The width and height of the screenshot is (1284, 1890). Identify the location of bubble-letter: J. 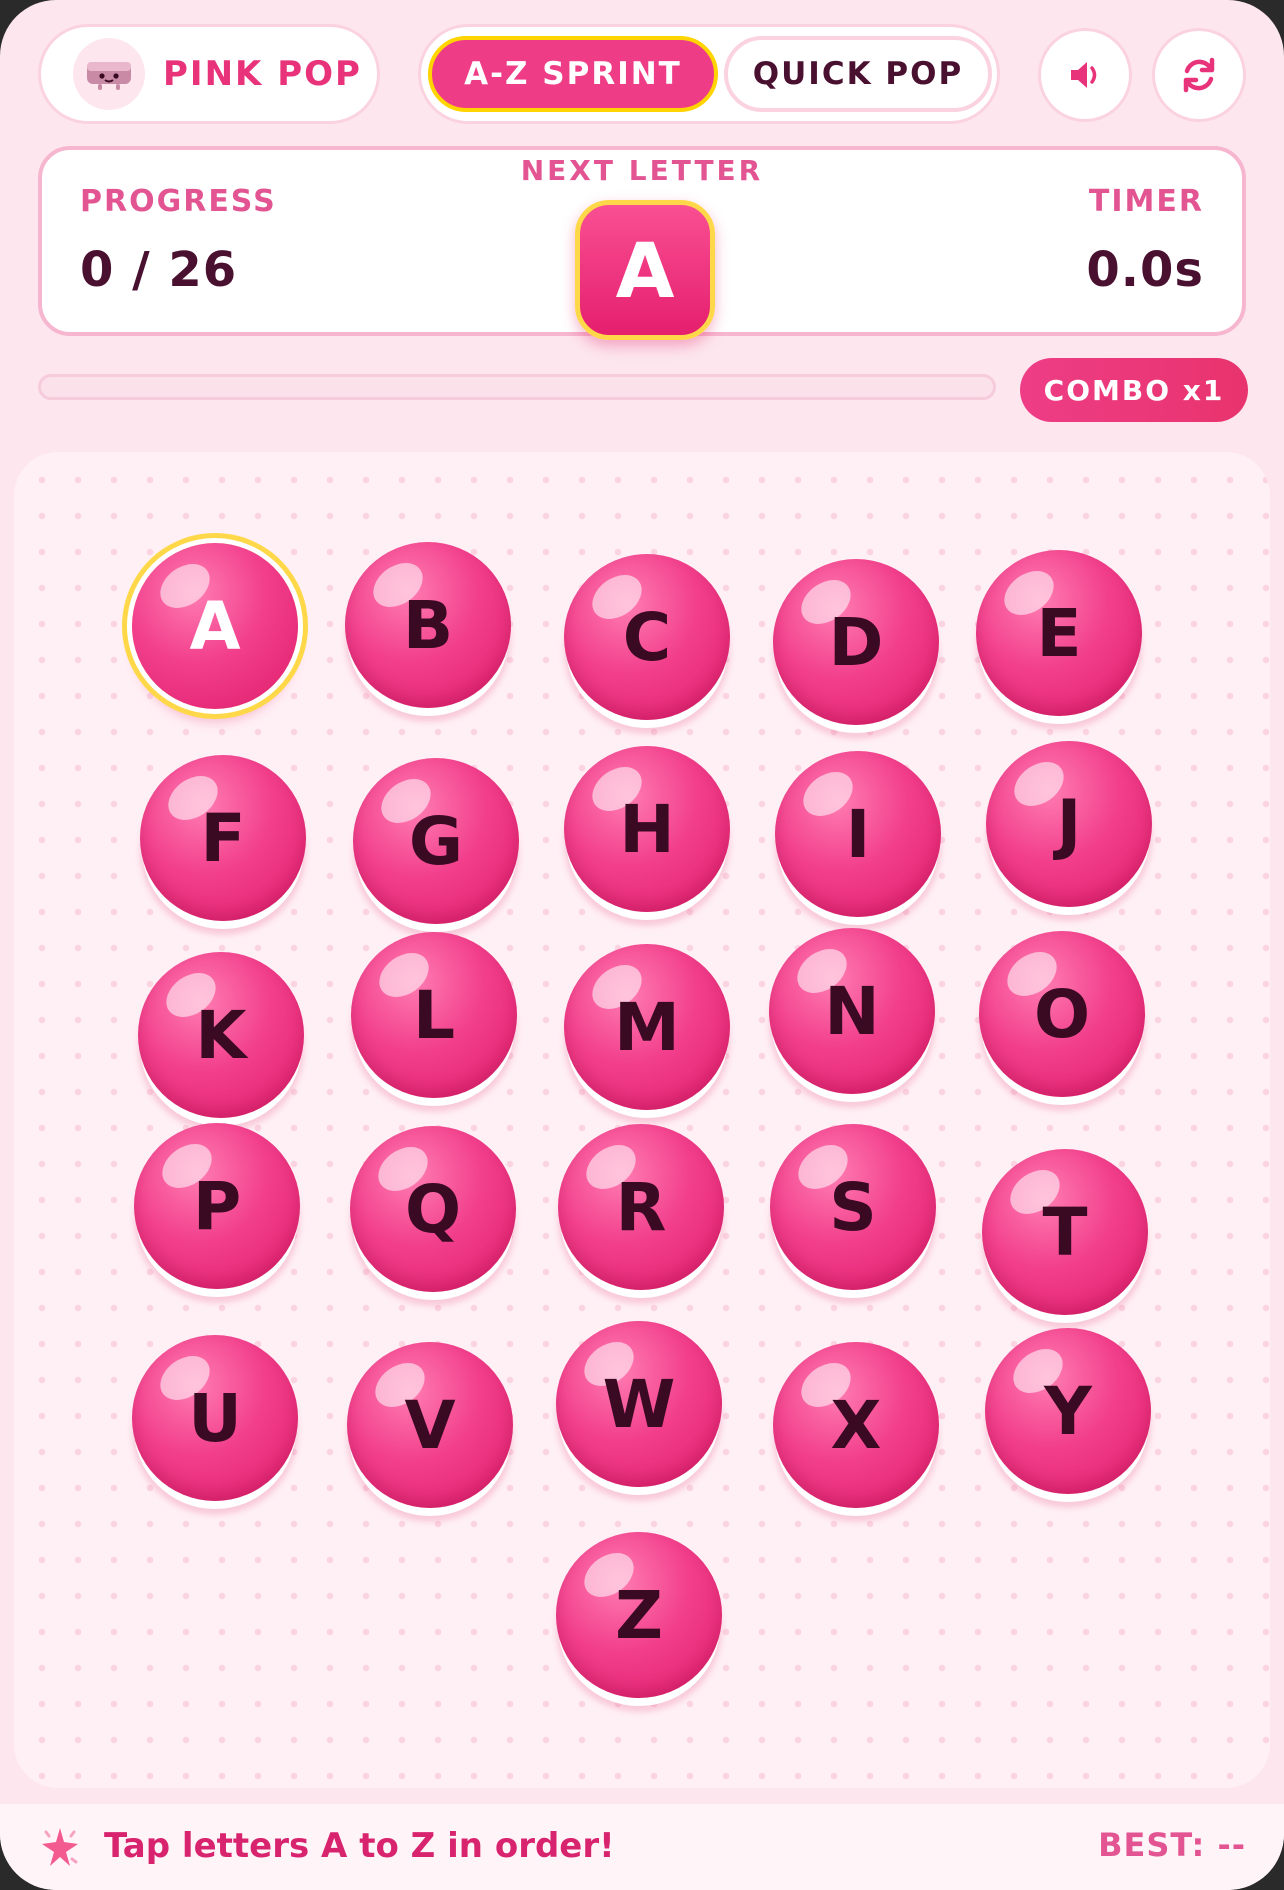
(1069, 824).